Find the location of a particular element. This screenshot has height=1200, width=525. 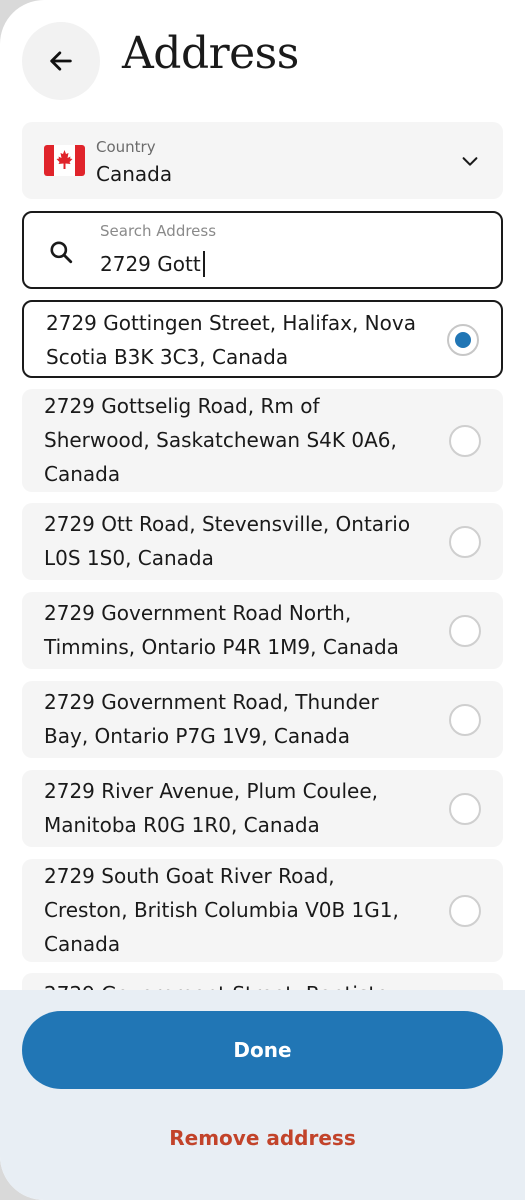

search-placeholder: Search Address is located at coordinates (158, 231).